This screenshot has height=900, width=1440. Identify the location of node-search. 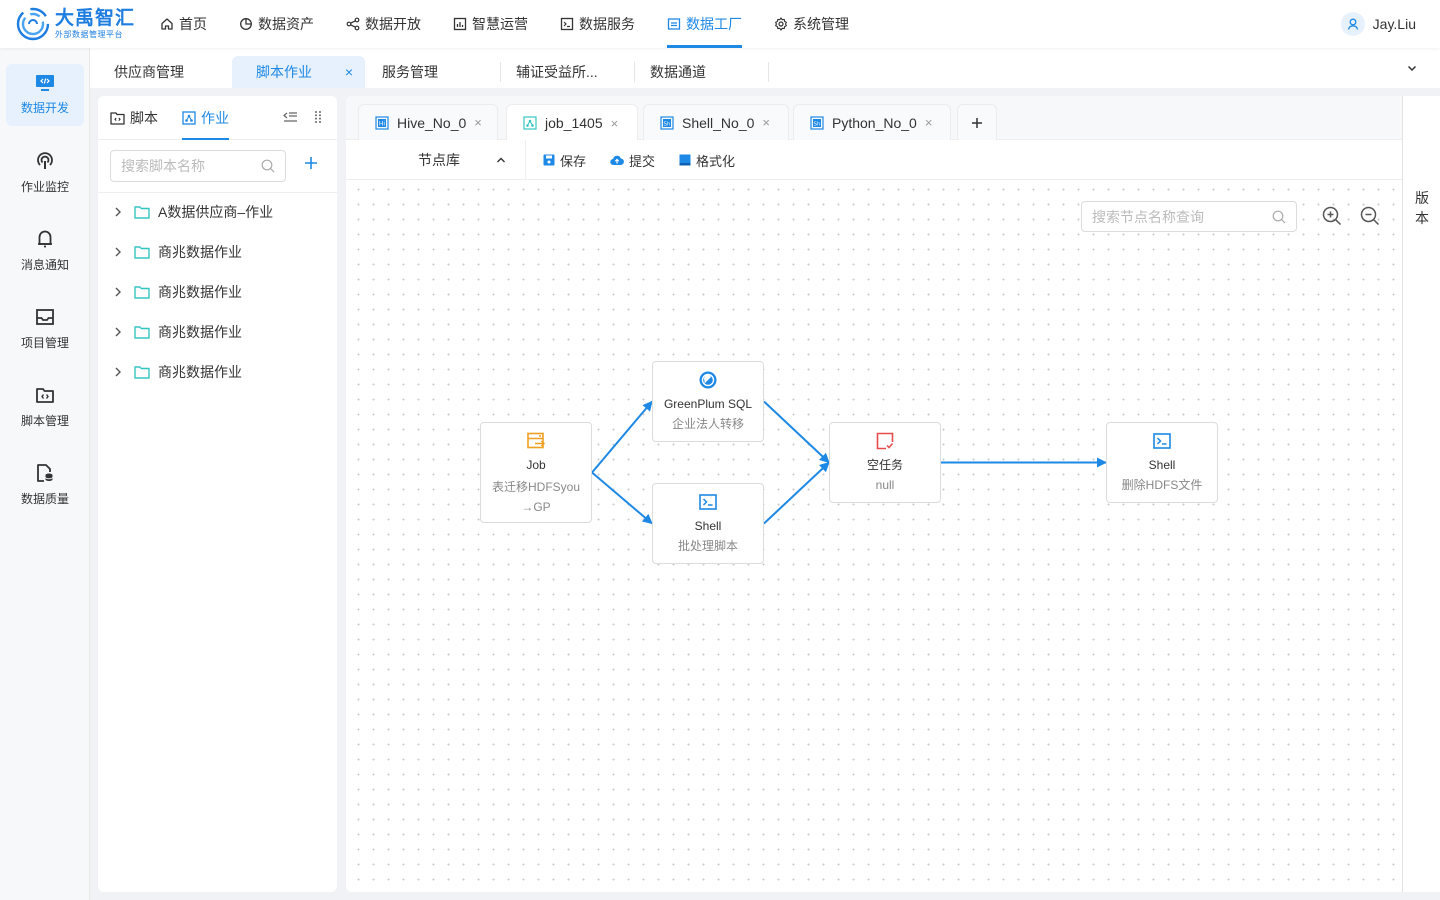
(1189, 216).